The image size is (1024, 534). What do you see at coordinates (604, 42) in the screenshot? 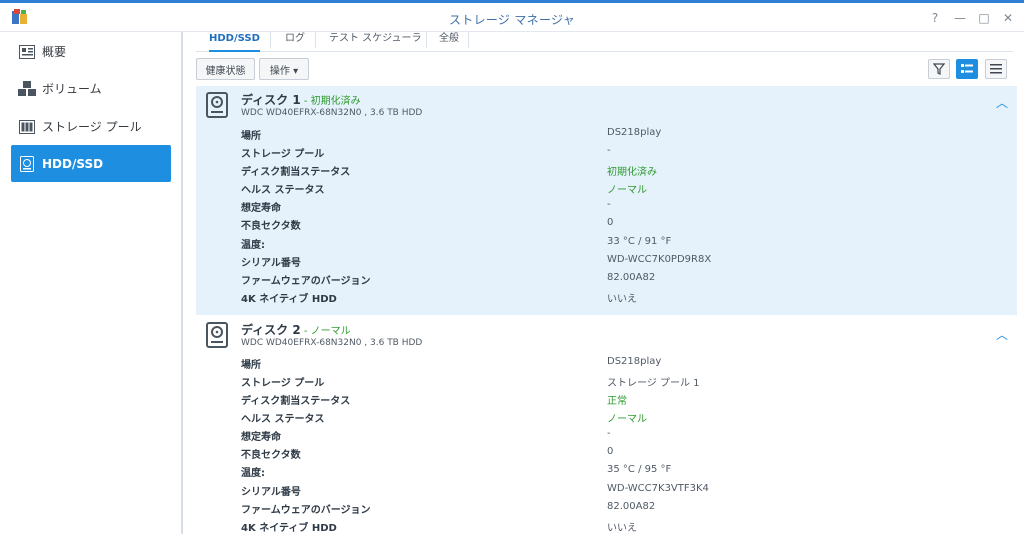
I see `tab-bar: HDD/SSD ログ テスト スケジューラ 全般` at bounding box center [604, 42].